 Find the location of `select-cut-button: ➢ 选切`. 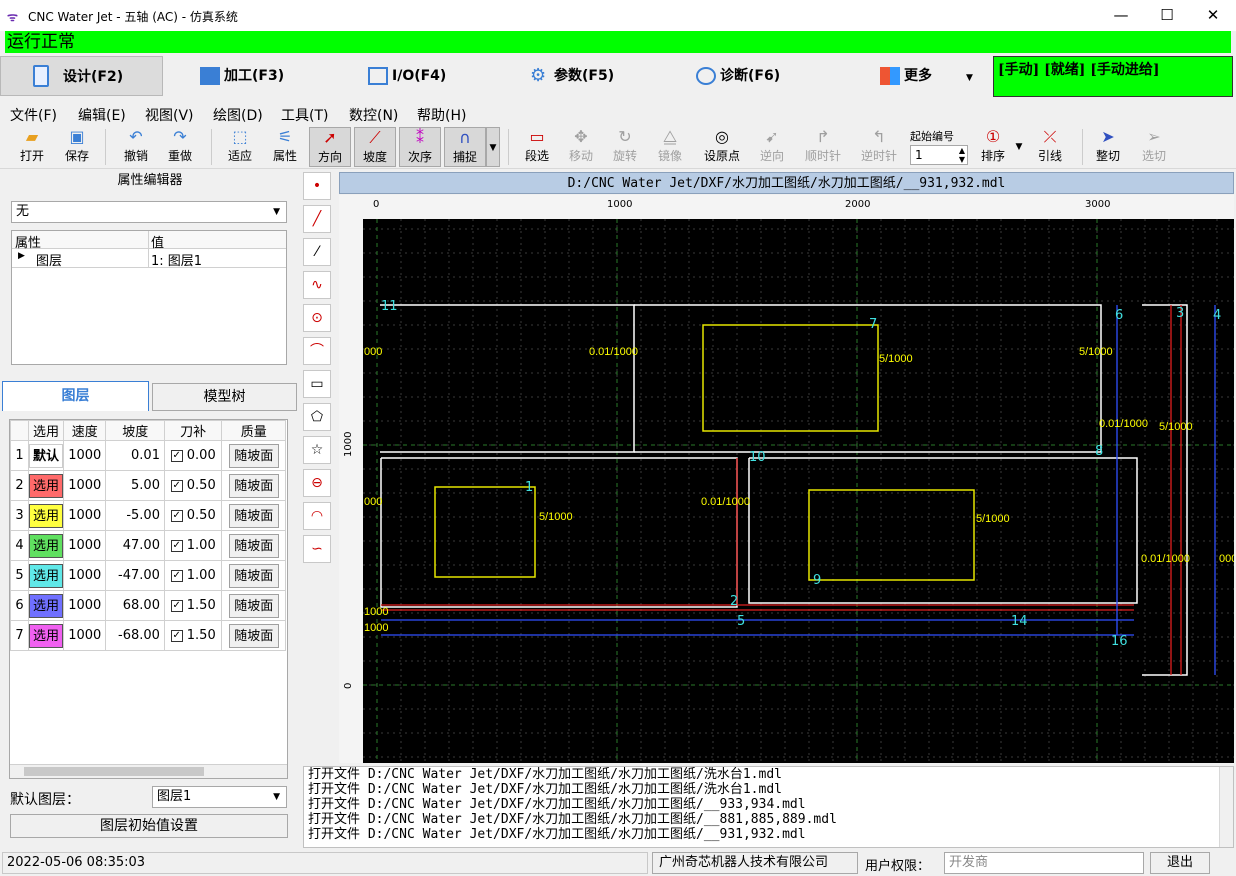

select-cut-button: ➢ 选切 is located at coordinates (1154, 147).